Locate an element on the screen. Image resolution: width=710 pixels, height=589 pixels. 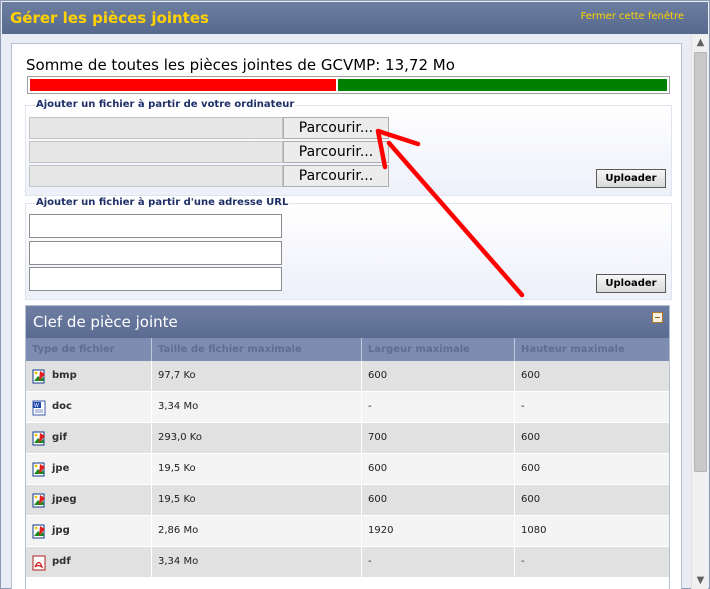
cell-max-size: 293,0 Ko is located at coordinates (256, 438).